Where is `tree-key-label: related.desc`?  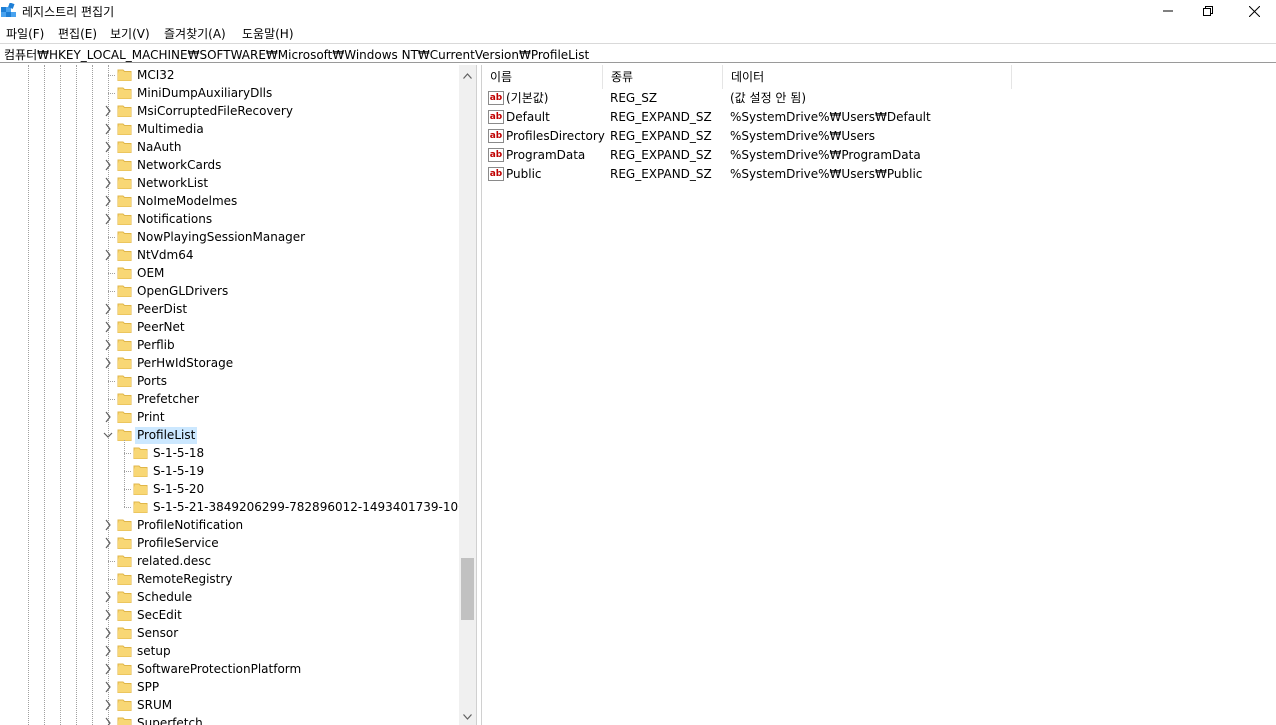 tree-key-label: related.desc is located at coordinates (174, 561).